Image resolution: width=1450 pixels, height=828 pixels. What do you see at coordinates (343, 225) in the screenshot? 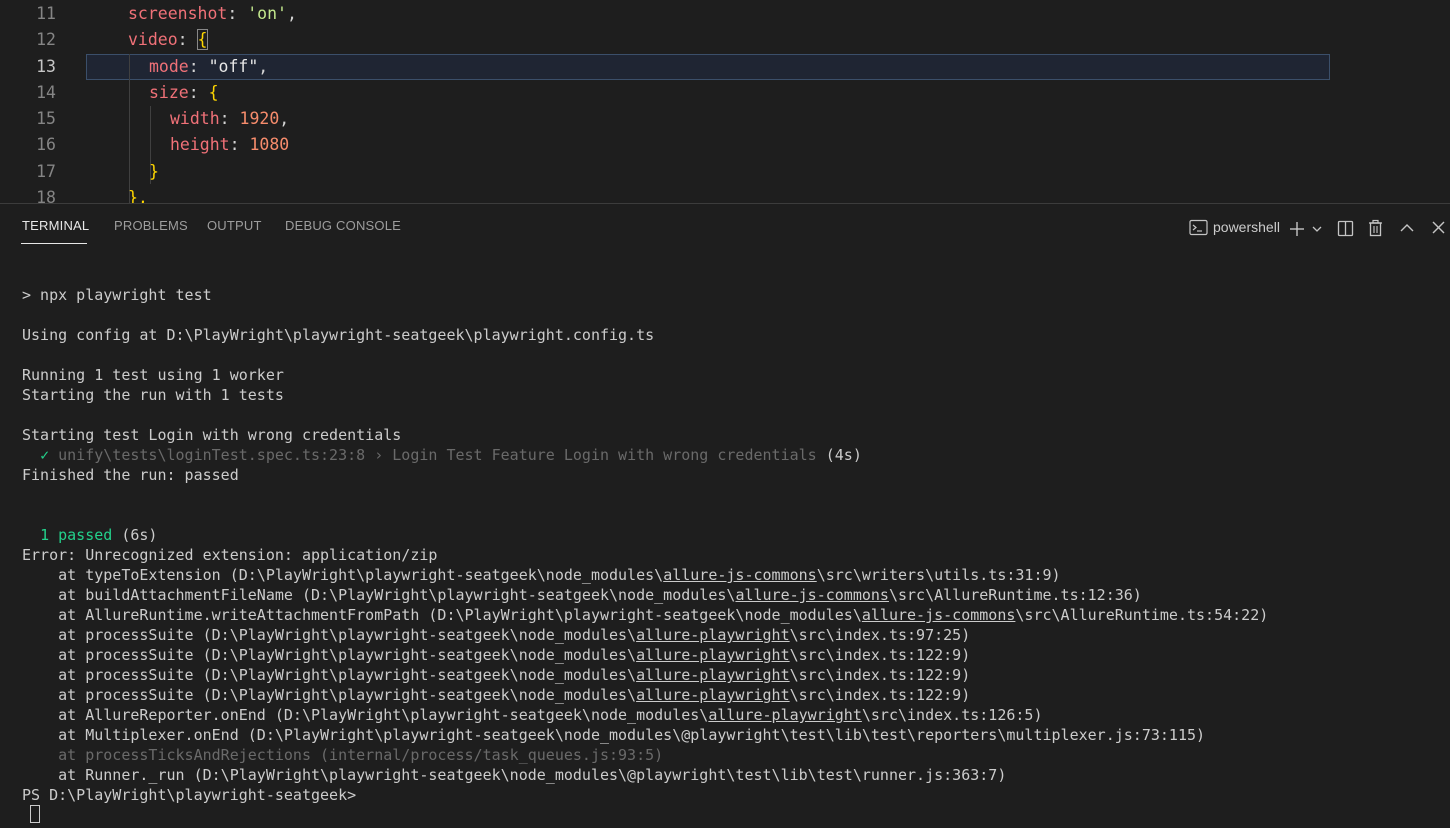
I see `tab-debug-console: DEBUG CONSOLE` at bounding box center [343, 225].